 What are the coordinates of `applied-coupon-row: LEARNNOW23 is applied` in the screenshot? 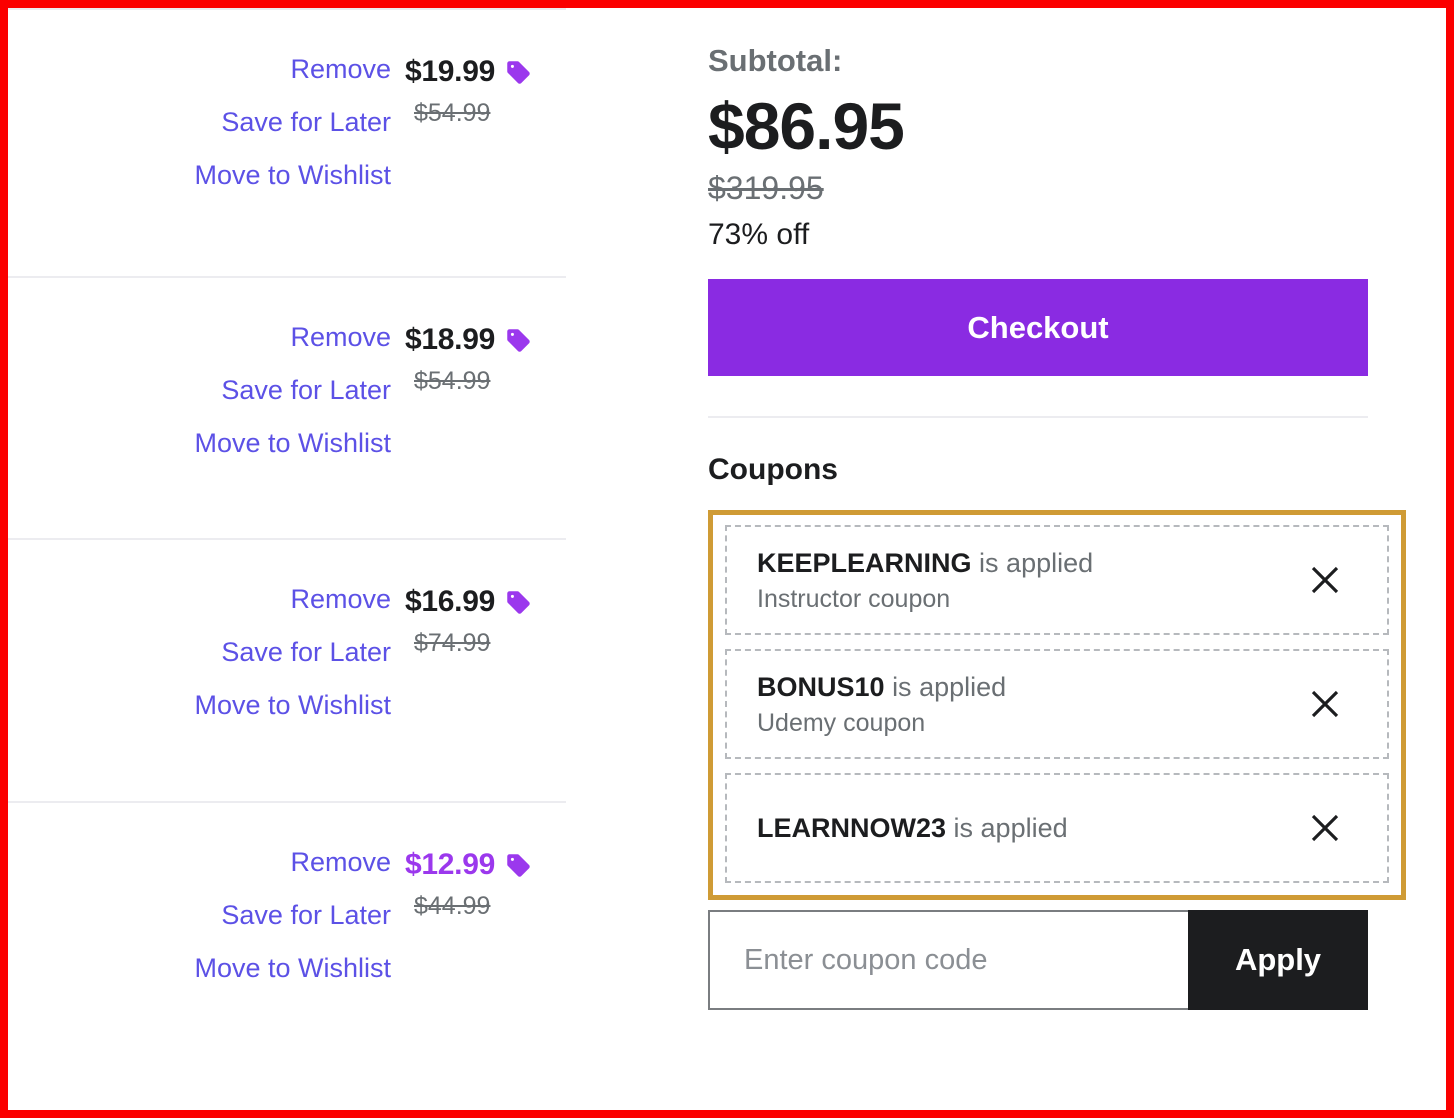 It's located at (1057, 828).